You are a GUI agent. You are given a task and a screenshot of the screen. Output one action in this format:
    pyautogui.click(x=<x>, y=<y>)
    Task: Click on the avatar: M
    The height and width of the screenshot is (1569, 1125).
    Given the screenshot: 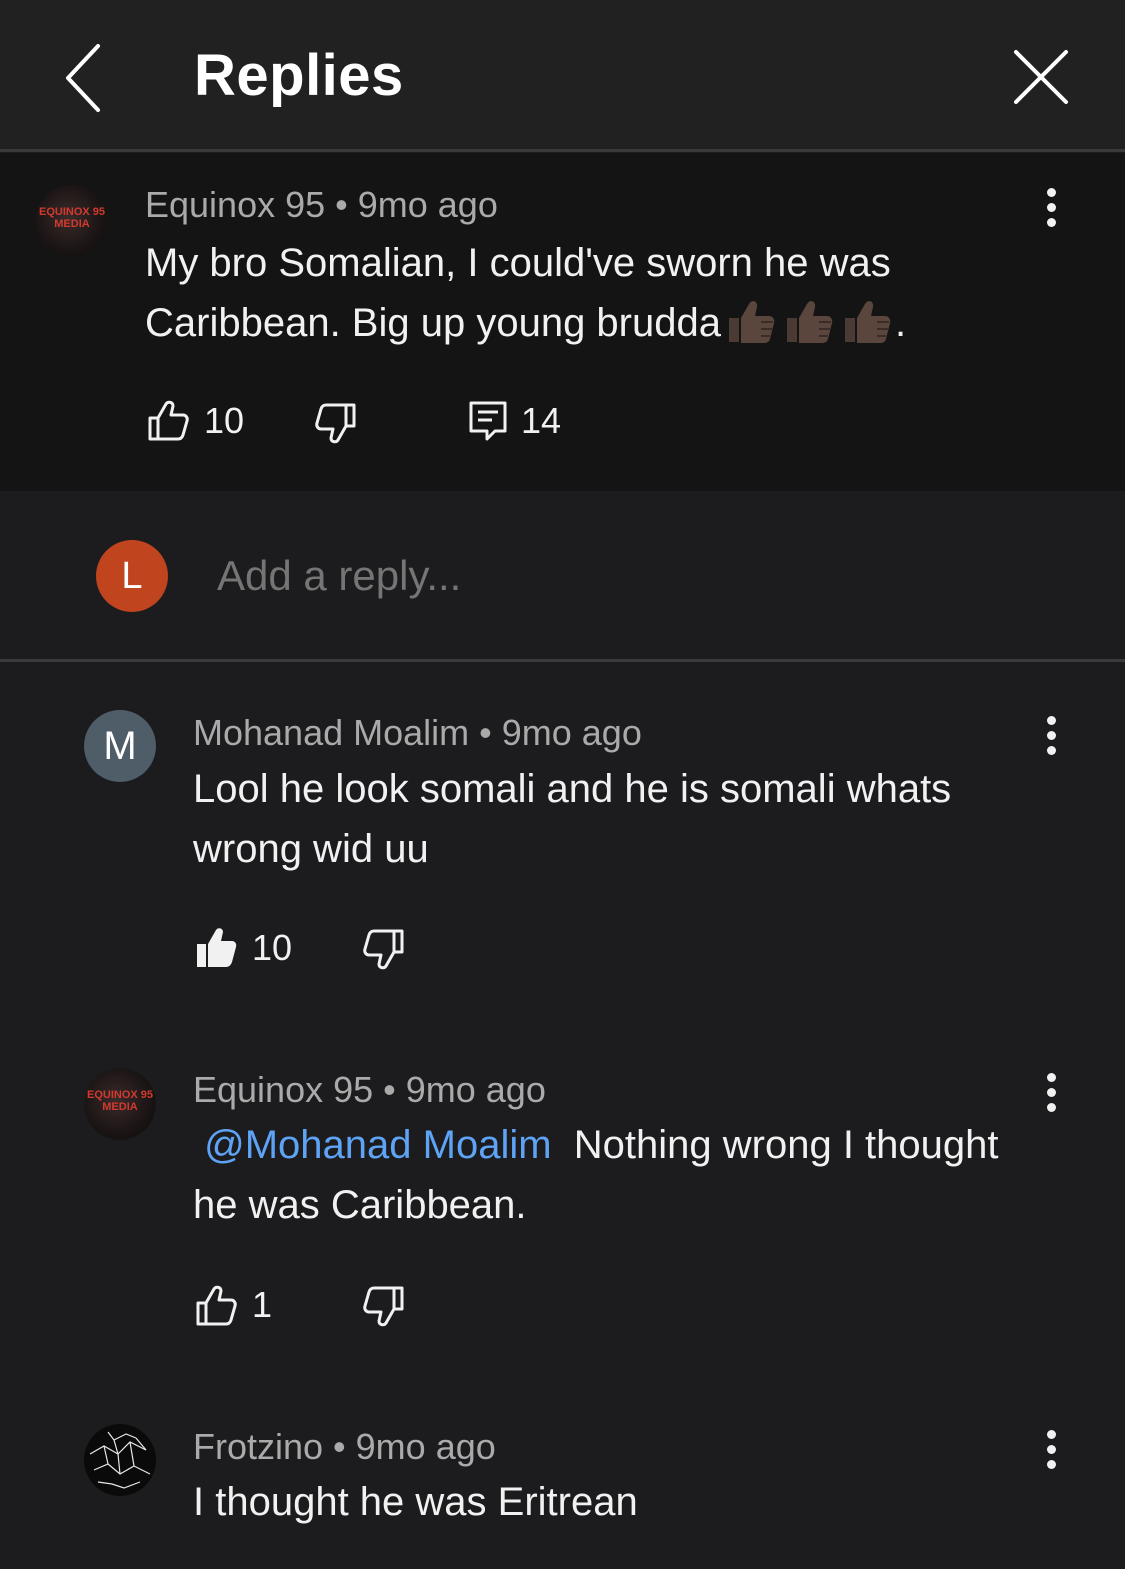 What is the action you would take?
    pyautogui.click(x=120, y=746)
    